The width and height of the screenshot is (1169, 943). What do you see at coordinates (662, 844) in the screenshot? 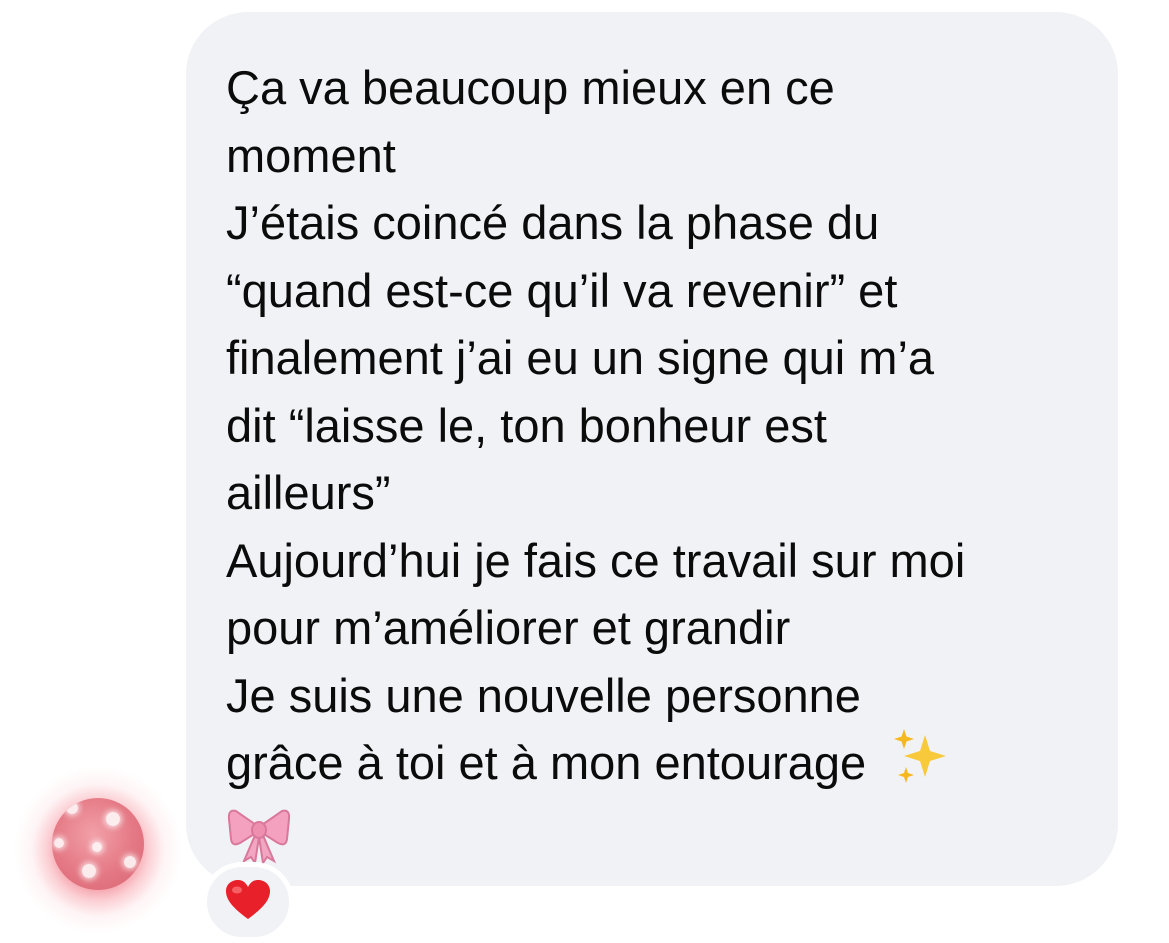
I see `message-line-emoji-only` at bounding box center [662, 844].